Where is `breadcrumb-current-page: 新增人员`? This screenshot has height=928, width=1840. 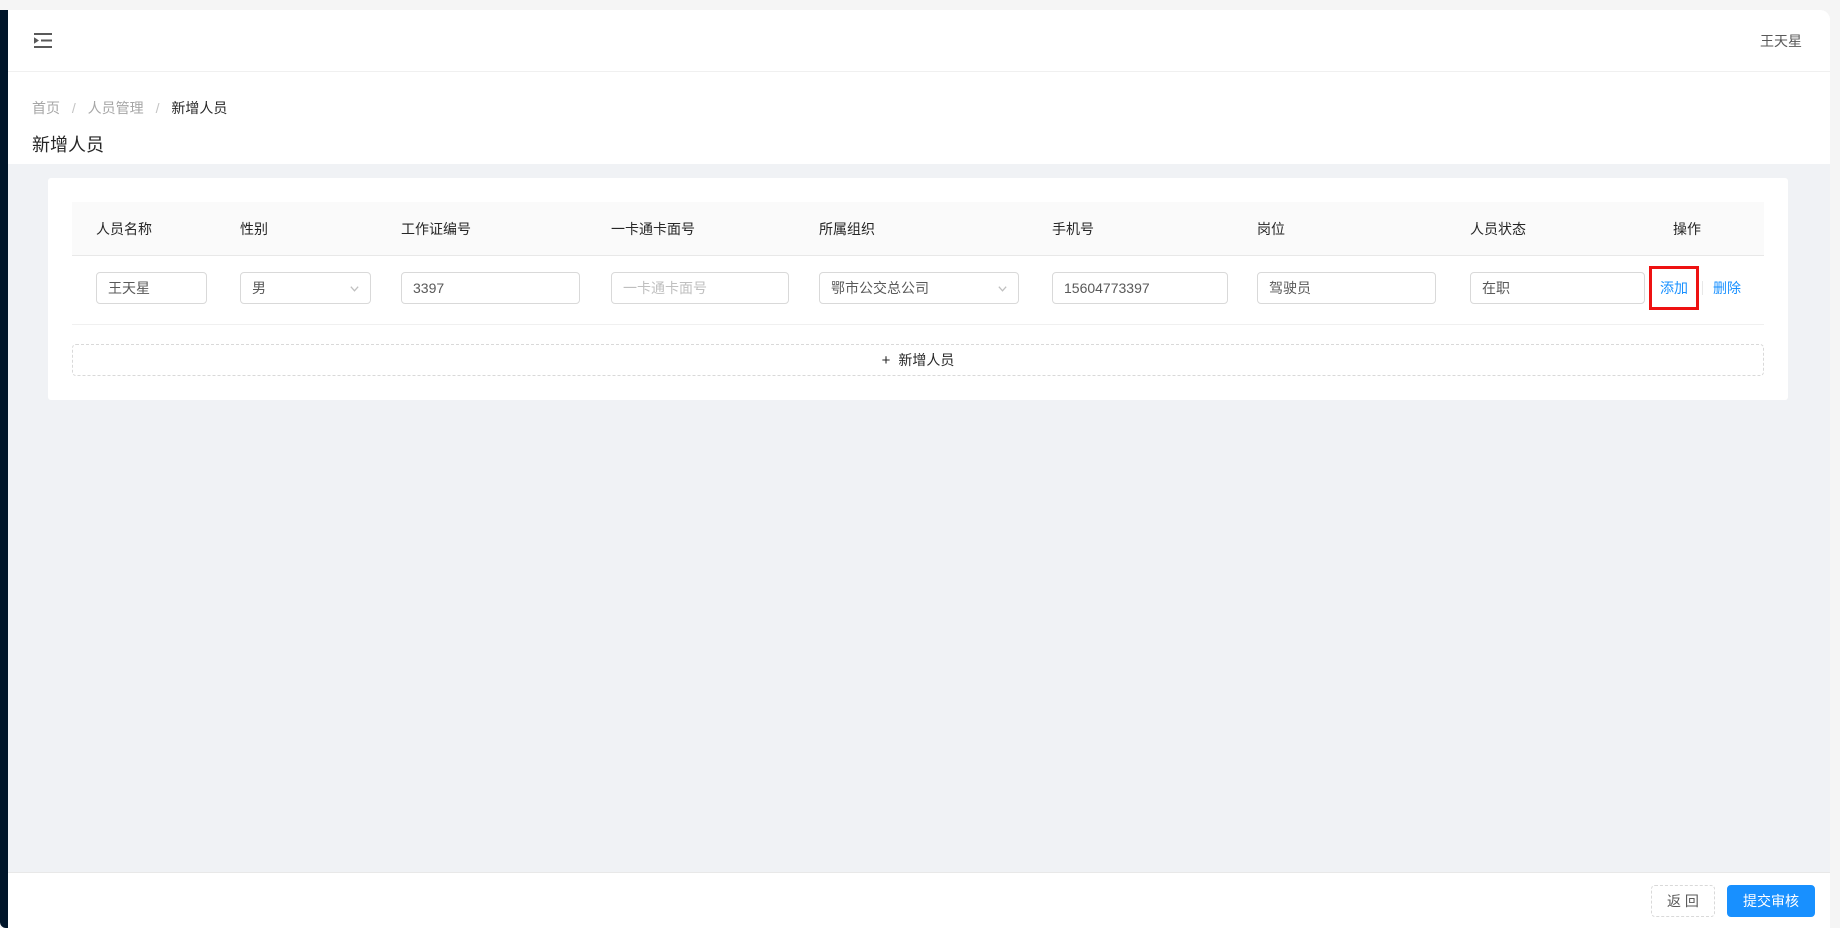
breadcrumb-current-page: 新增人员 is located at coordinates (199, 108).